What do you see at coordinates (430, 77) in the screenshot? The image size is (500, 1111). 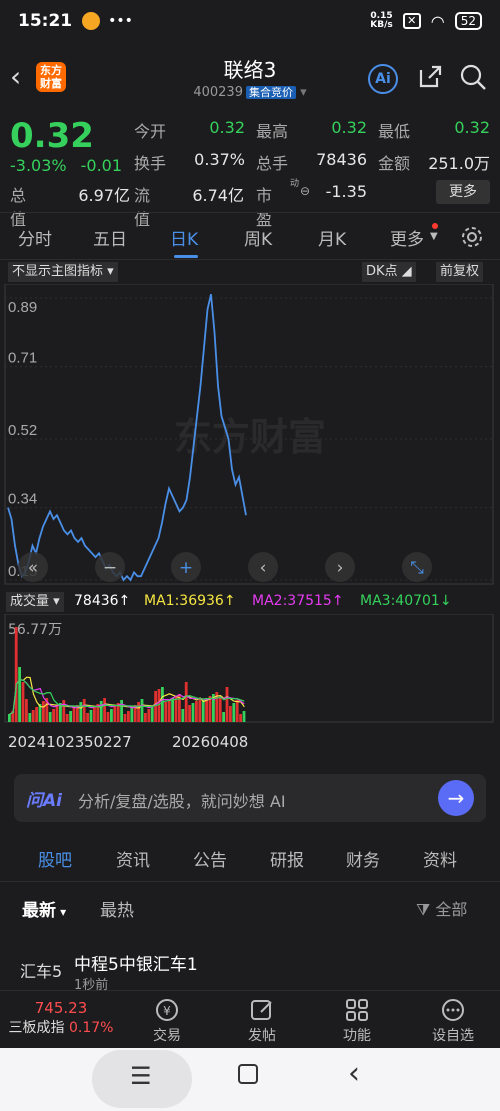 I see `share-icon` at bounding box center [430, 77].